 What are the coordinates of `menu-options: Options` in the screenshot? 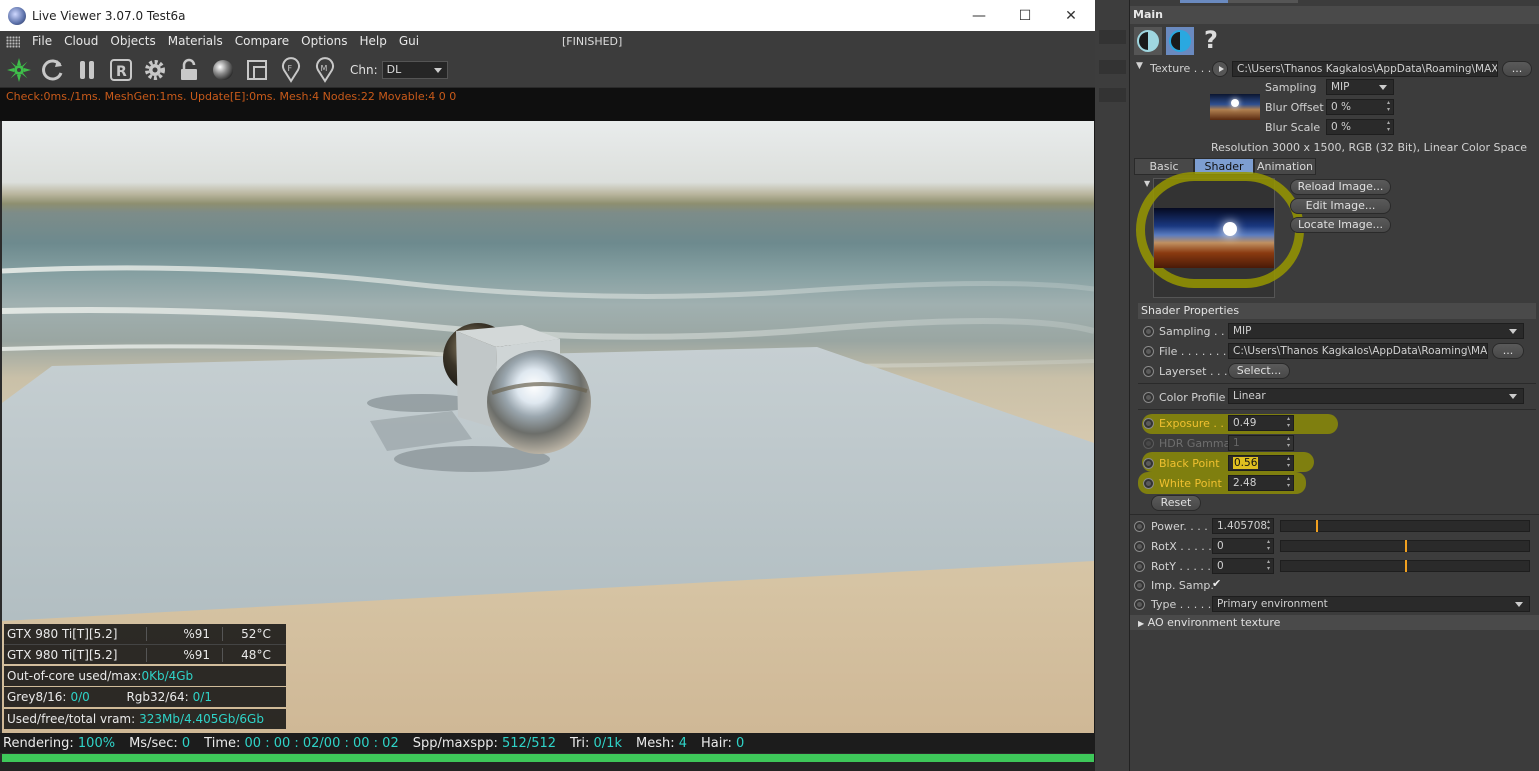 It's located at (324, 41).